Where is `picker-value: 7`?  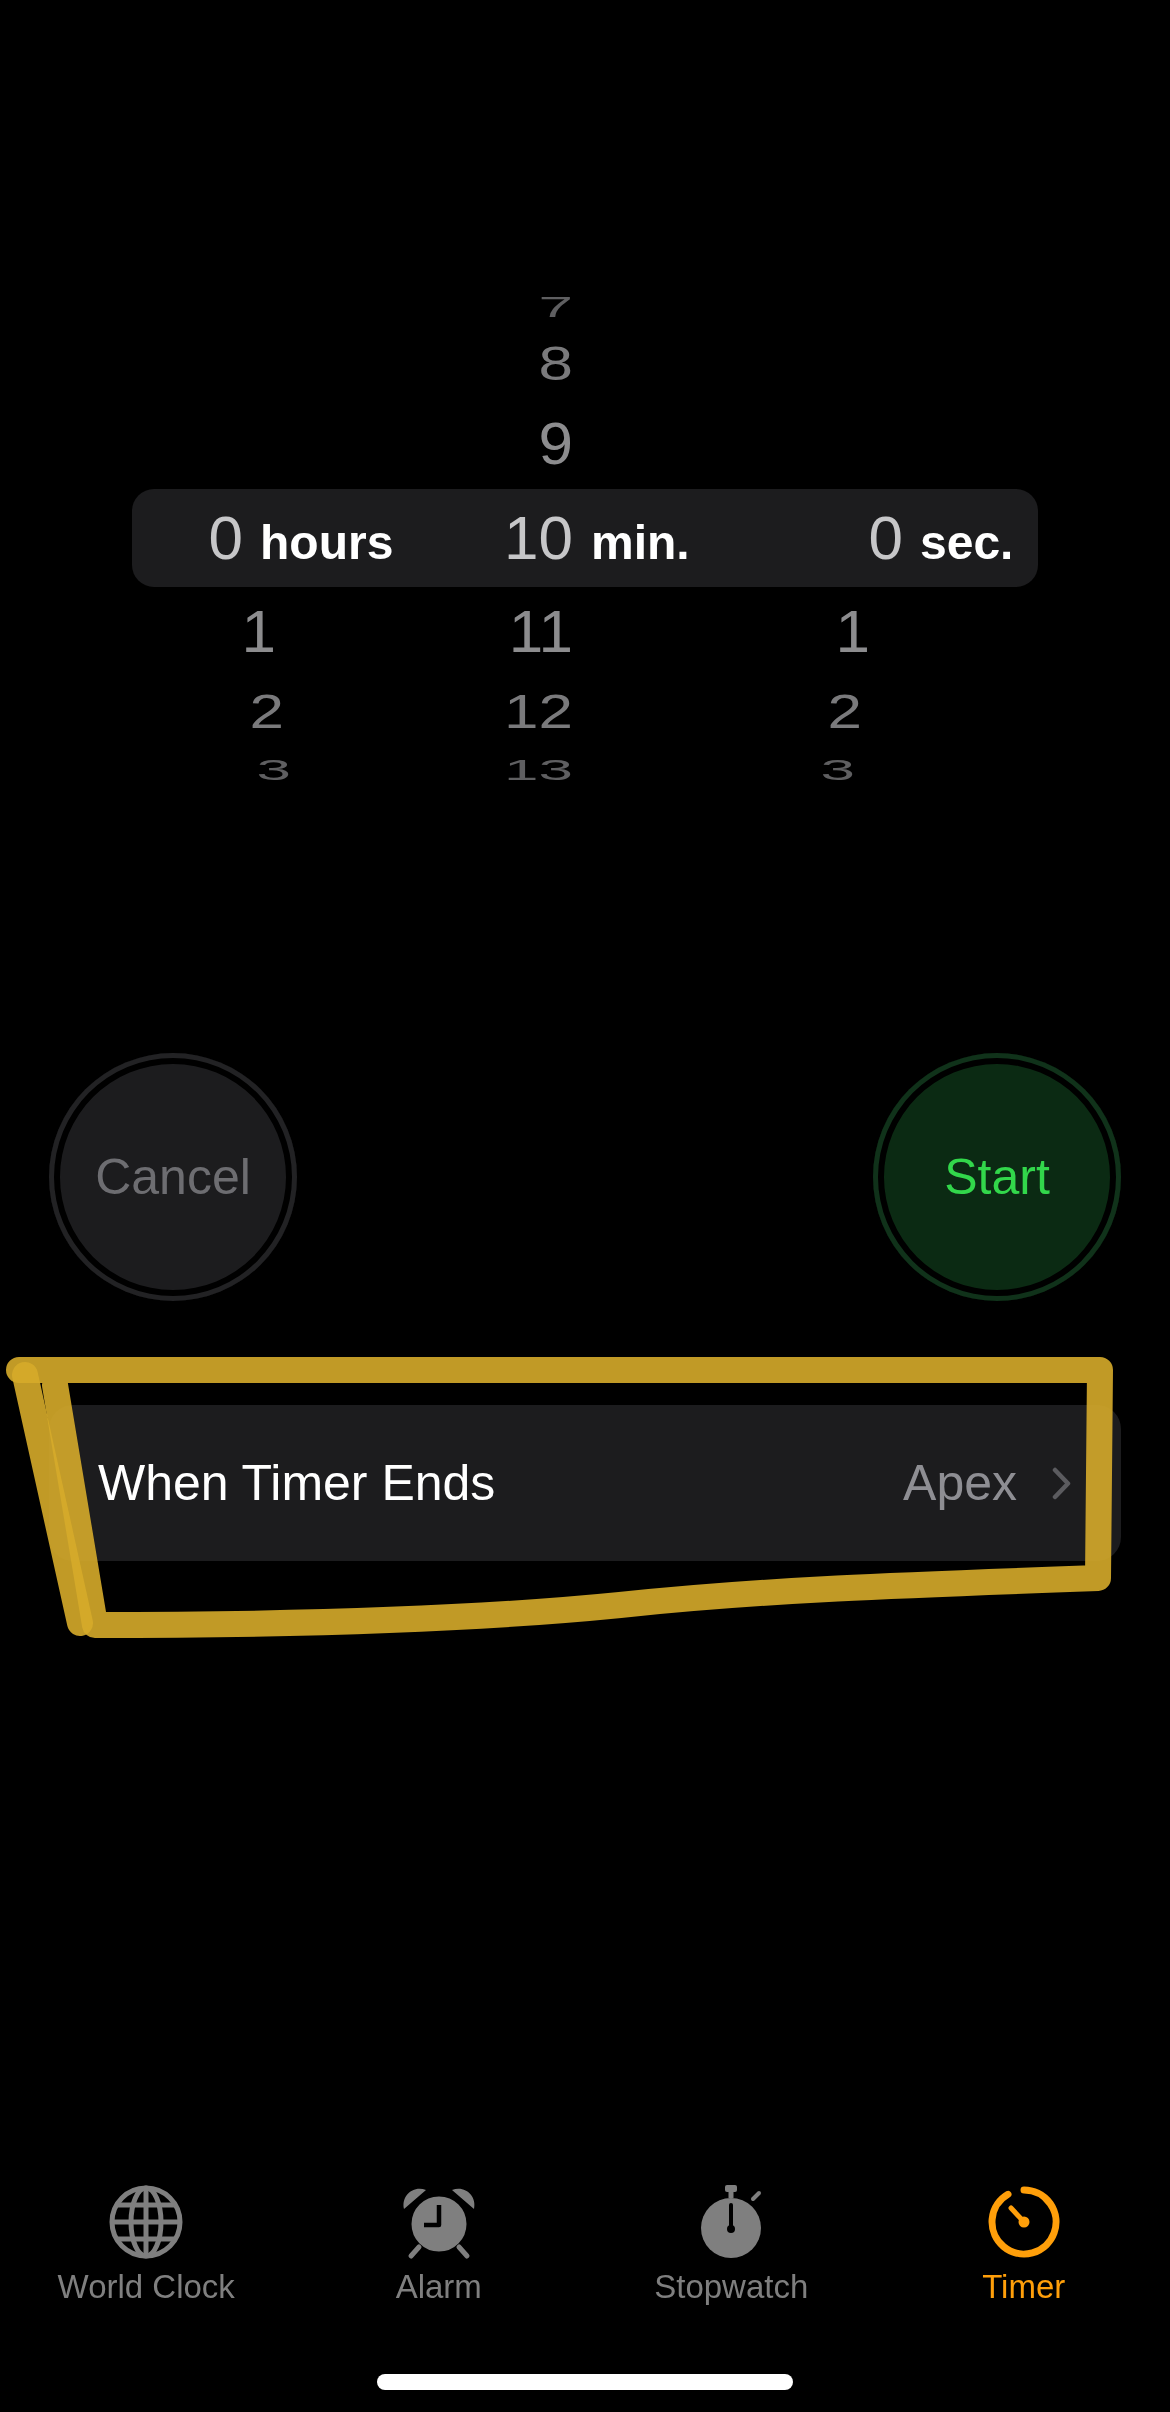
picker-value: 7 is located at coordinates (555, 306).